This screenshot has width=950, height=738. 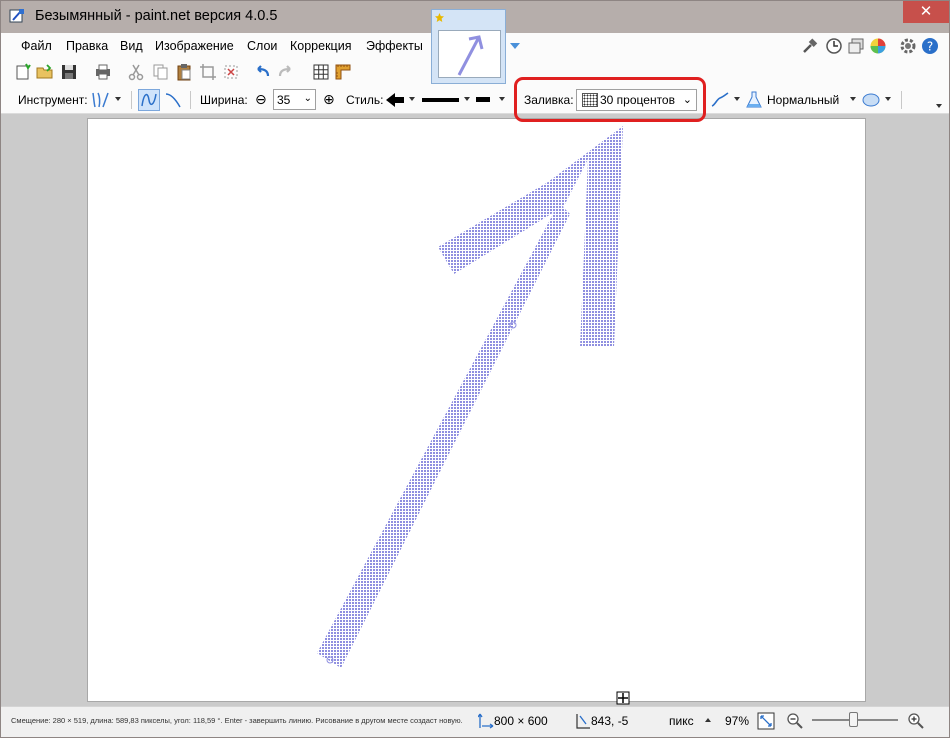 I want to click on colors-window-icon, so click(x=878, y=46).